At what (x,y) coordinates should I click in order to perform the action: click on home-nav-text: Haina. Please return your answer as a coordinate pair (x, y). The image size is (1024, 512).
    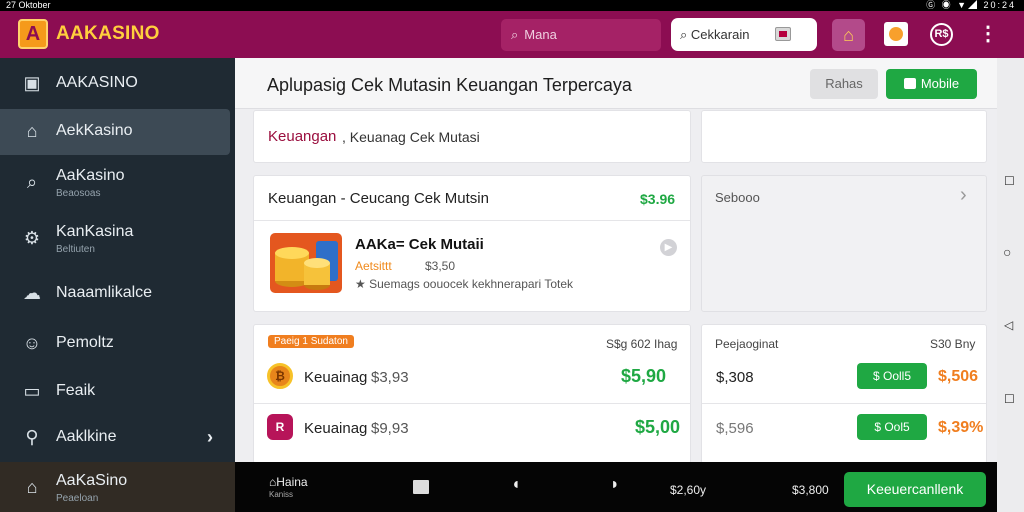
    Looking at the image, I should click on (292, 482).